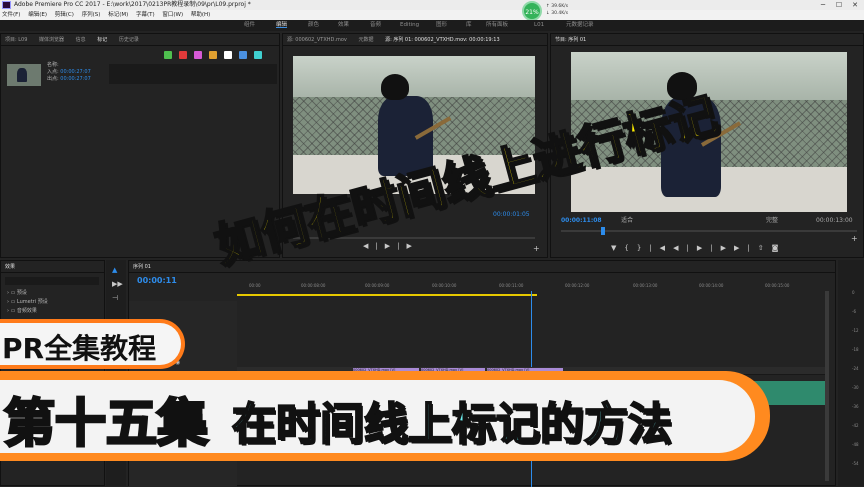 This screenshot has width=864, height=487. What do you see at coordinates (855, 444) in the screenshot?
I see `meter-tick-label: -48` at bounding box center [855, 444].